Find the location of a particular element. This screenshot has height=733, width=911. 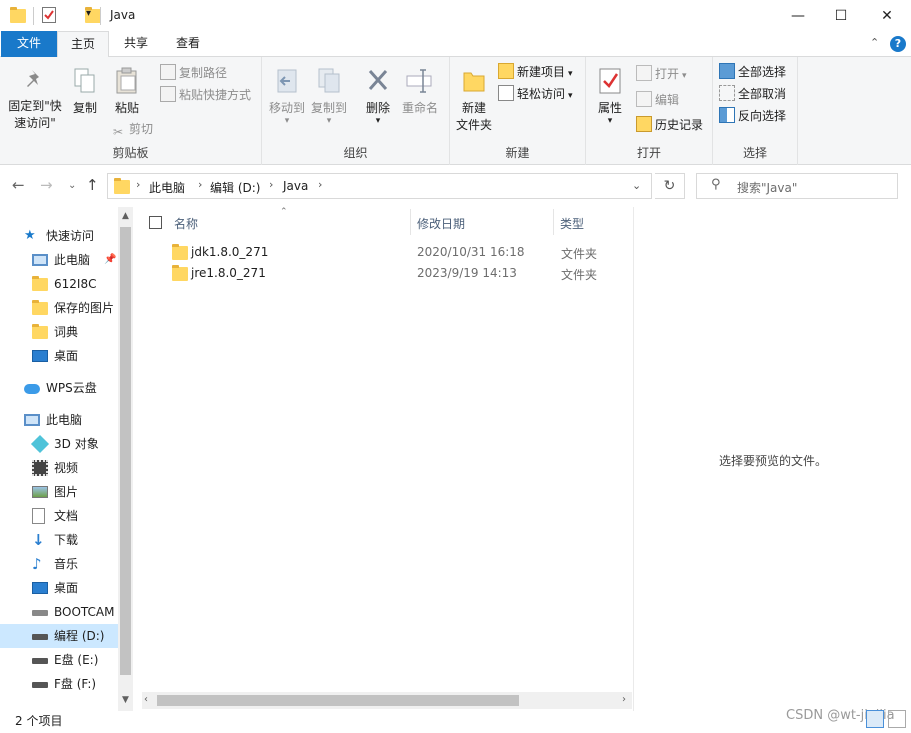

nav-quick-this-pc: 此电脑 📌 is located at coordinates (75, 260).